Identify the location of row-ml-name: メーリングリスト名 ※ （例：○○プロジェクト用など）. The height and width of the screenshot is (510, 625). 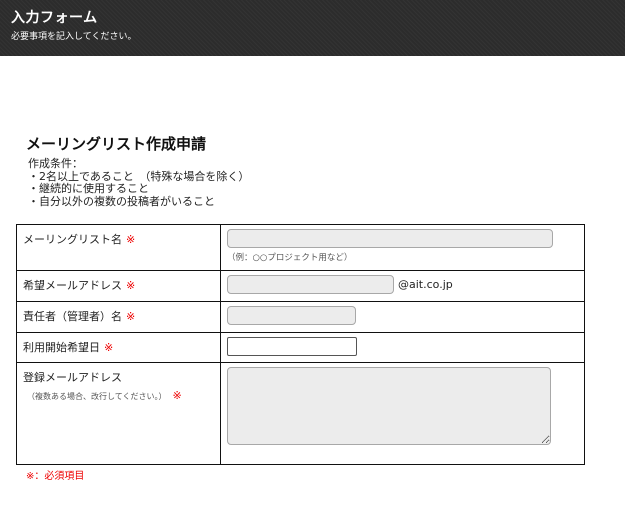
(300, 247).